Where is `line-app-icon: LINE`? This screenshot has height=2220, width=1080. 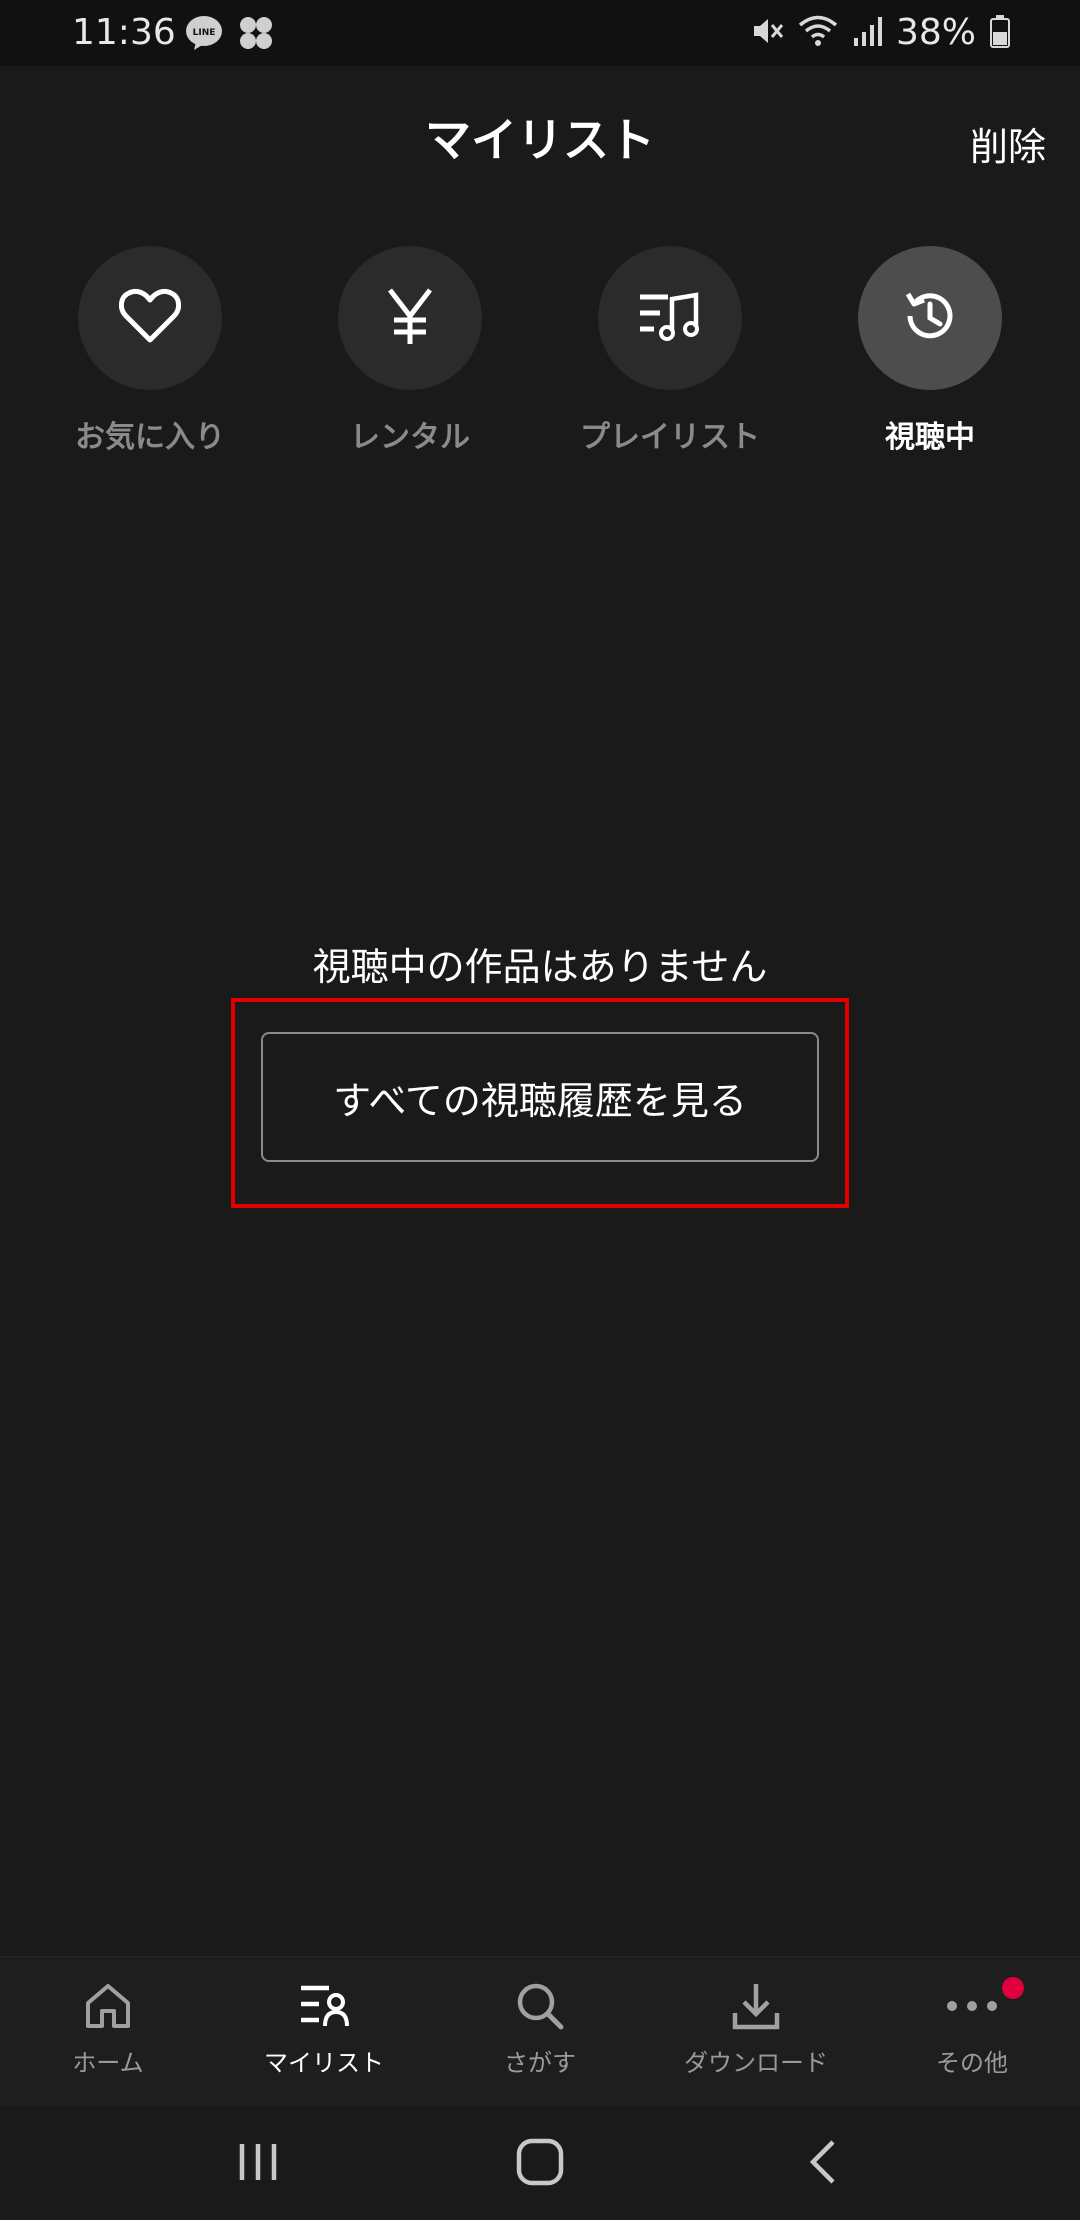
line-app-icon: LINE is located at coordinates (204, 35).